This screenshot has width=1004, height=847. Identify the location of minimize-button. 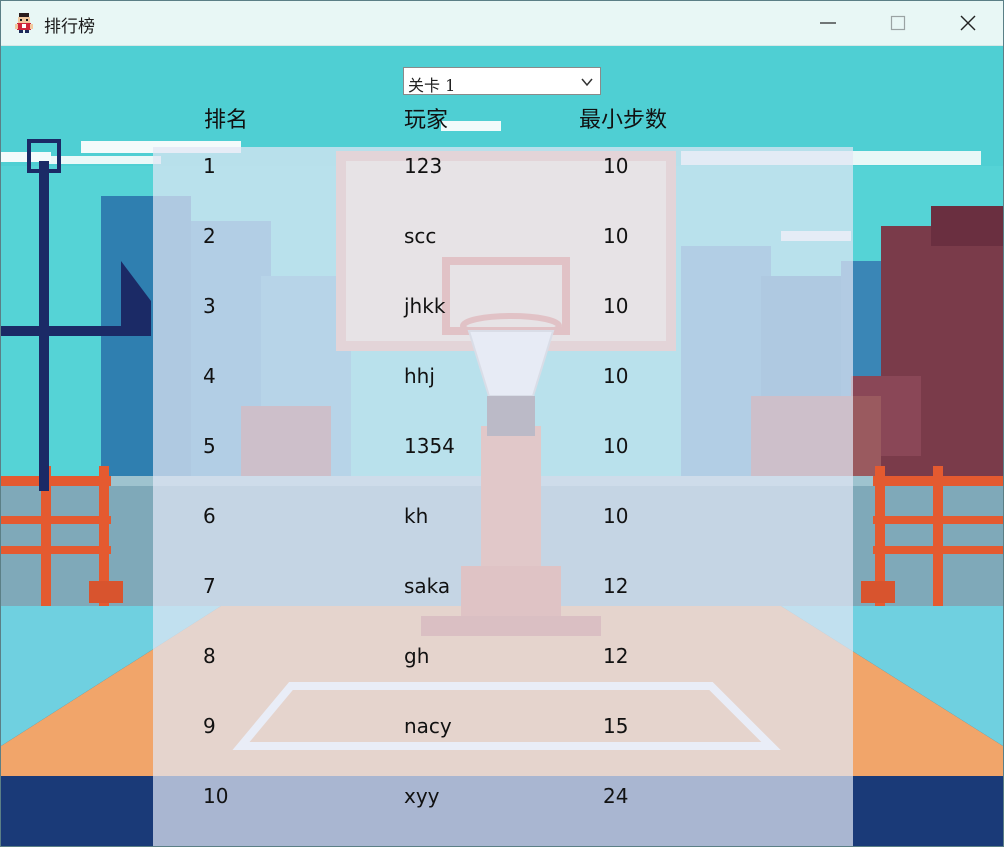
(828, 23).